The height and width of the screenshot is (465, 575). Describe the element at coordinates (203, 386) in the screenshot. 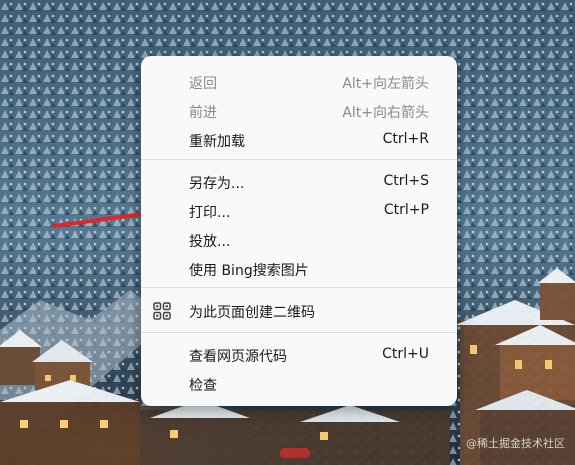

I see `menu-item-label: 检查` at that location.